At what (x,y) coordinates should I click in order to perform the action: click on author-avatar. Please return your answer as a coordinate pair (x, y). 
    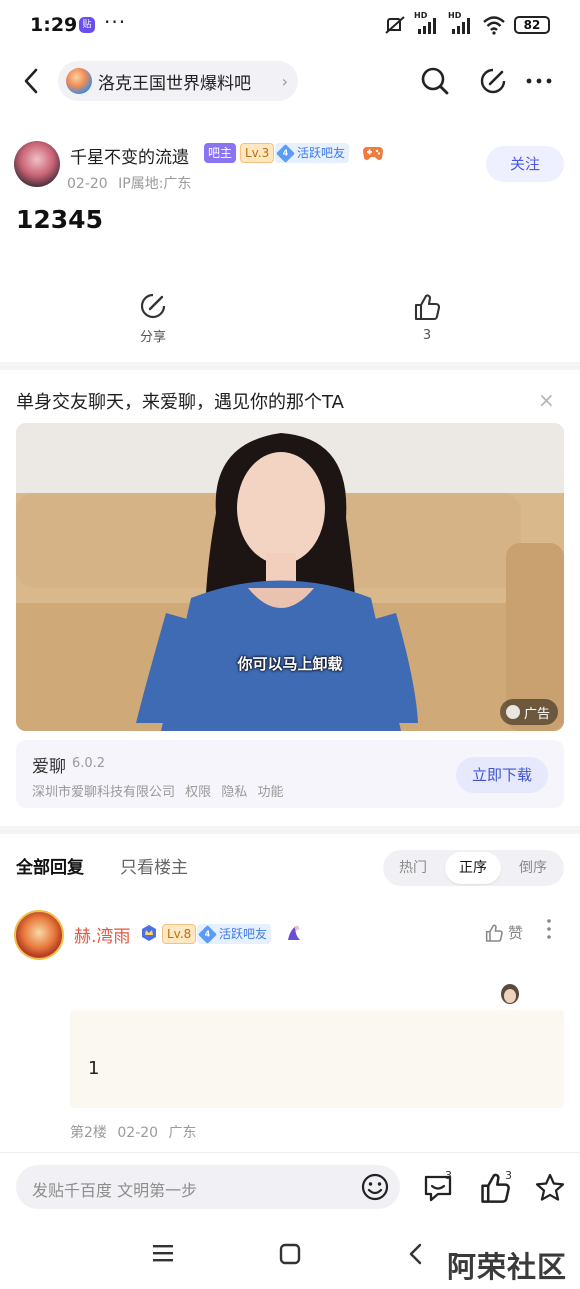
    Looking at the image, I should click on (37, 164).